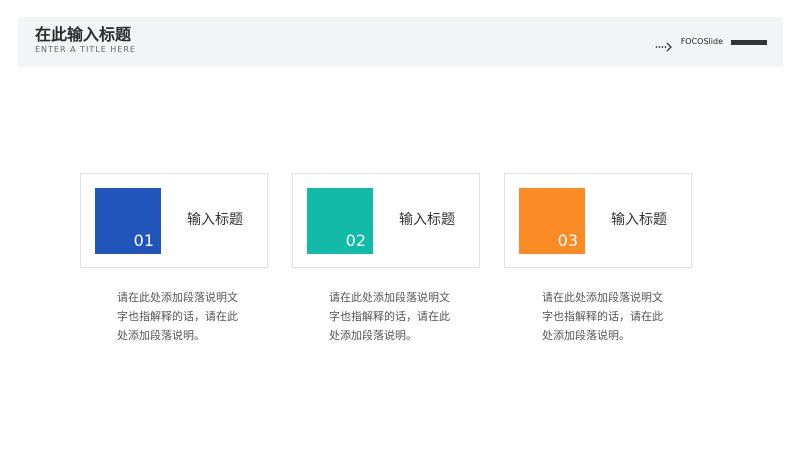 The height and width of the screenshot is (450, 800). I want to click on dotted-arrow-icon, so click(664, 44).